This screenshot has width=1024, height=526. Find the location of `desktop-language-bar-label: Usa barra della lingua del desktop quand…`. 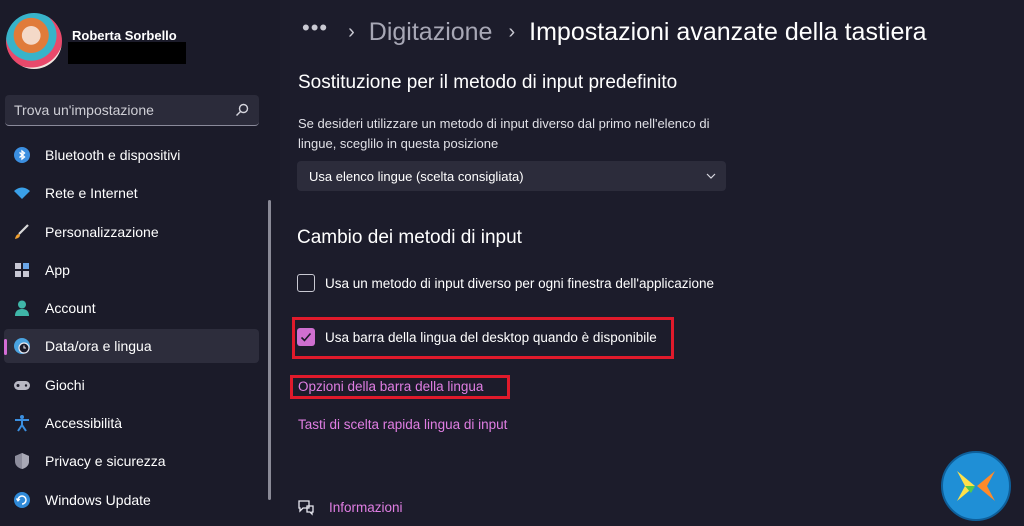

desktop-language-bar-label: Usa barra della lingua del desktop quand… is located at coordinates (491, 337).